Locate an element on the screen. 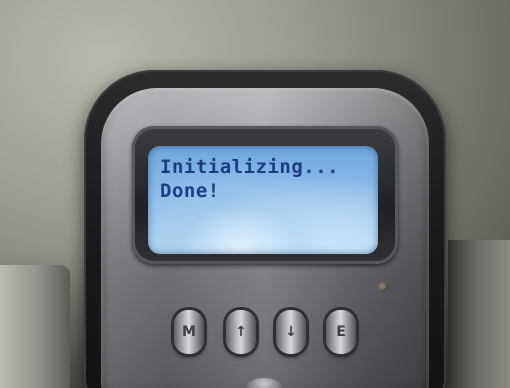  screw-icon is located at coordinates (383, 287).